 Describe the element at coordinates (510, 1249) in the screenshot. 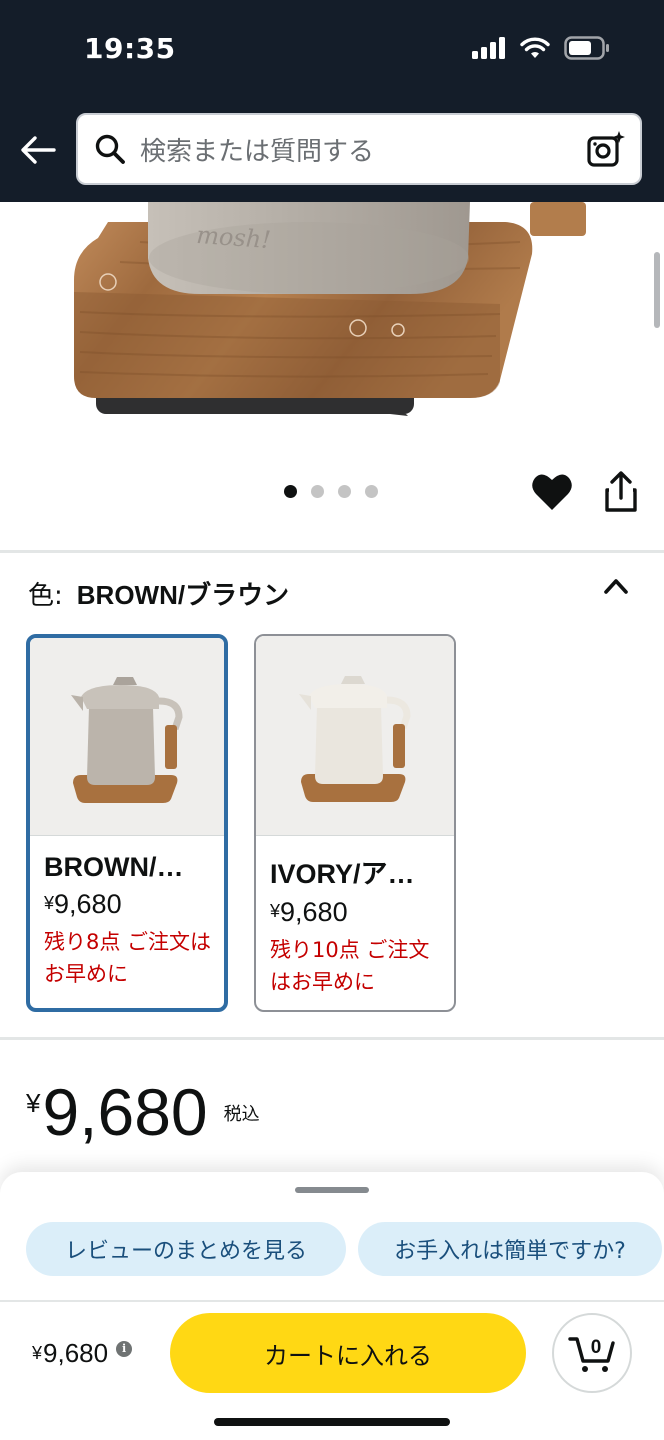

I see `question-chip-care: お手入れは簡単ですか?` at that location.